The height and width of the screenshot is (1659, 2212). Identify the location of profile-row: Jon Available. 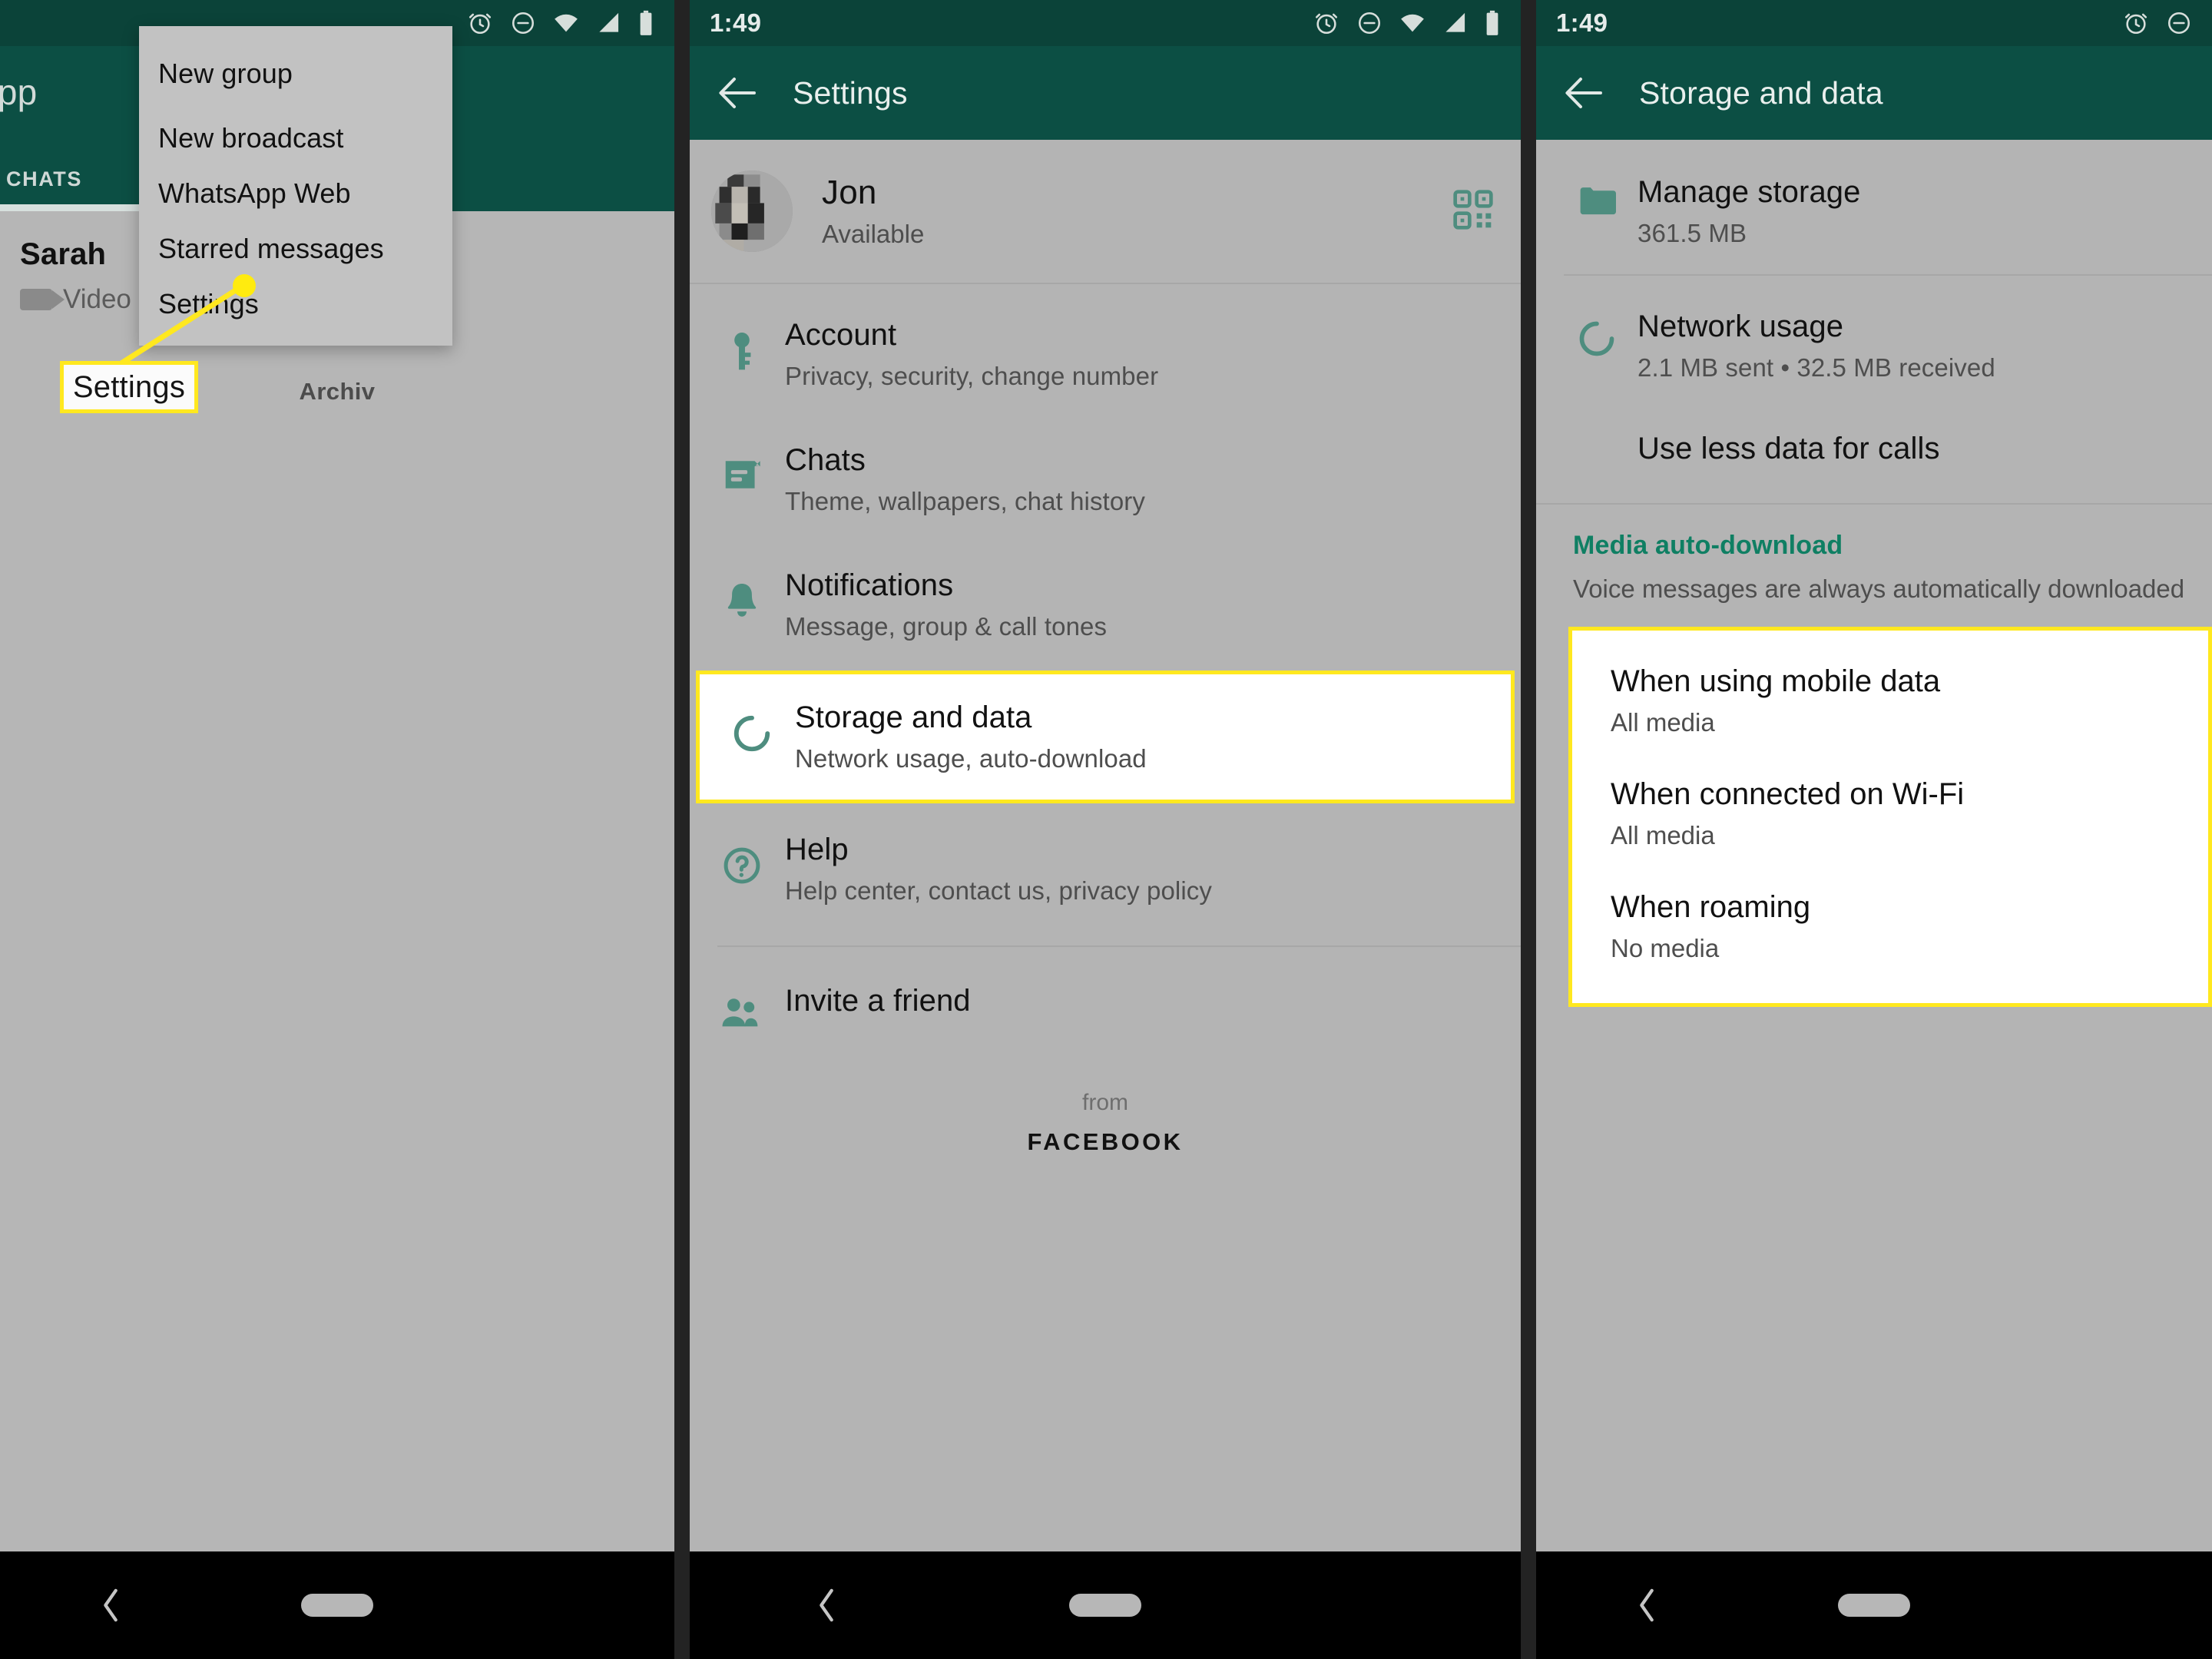
(1105, 212).